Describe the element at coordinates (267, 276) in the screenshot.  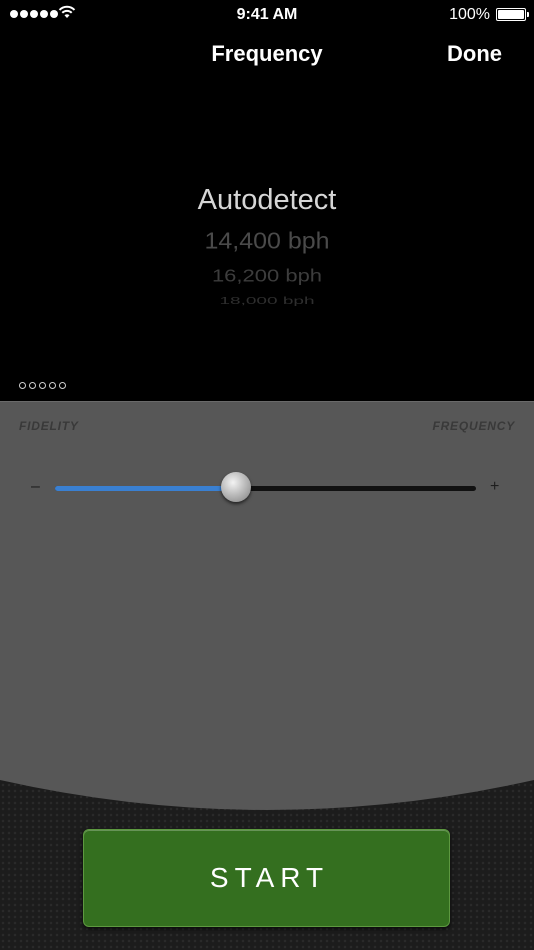
I see `picker-item: 16,200 bph` at that location.